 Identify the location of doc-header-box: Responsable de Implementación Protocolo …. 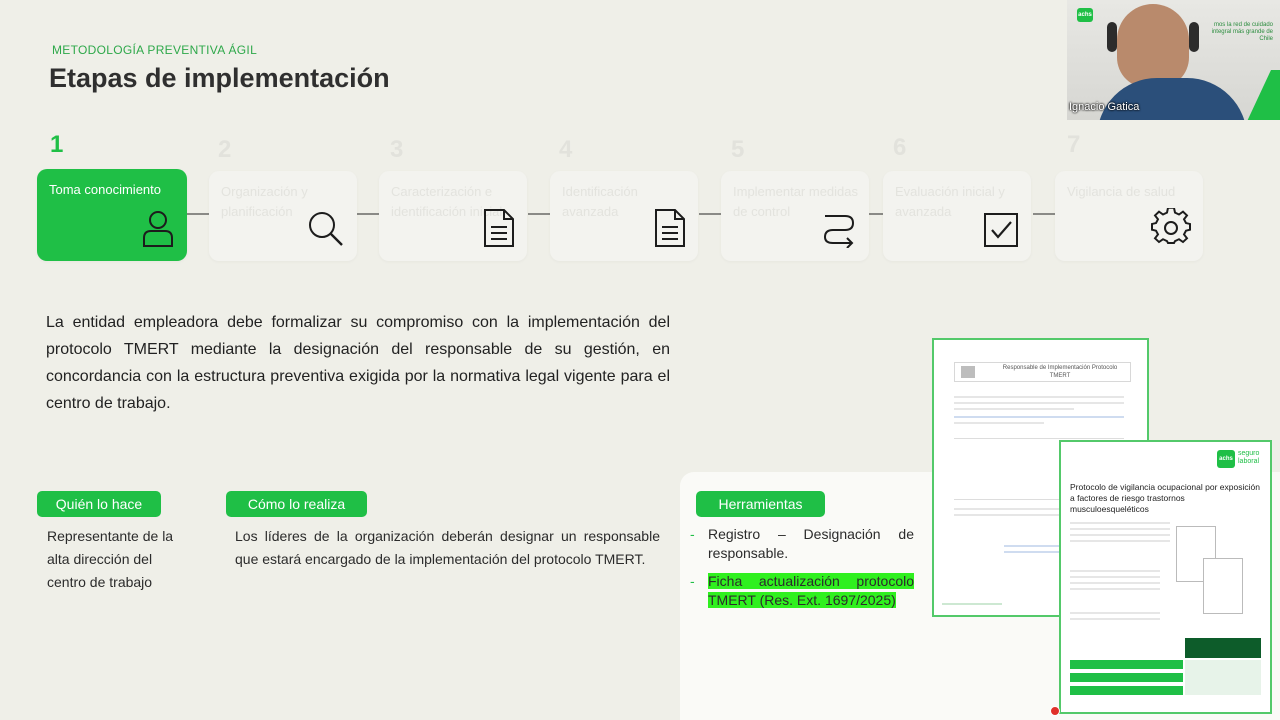
(1042, 372).